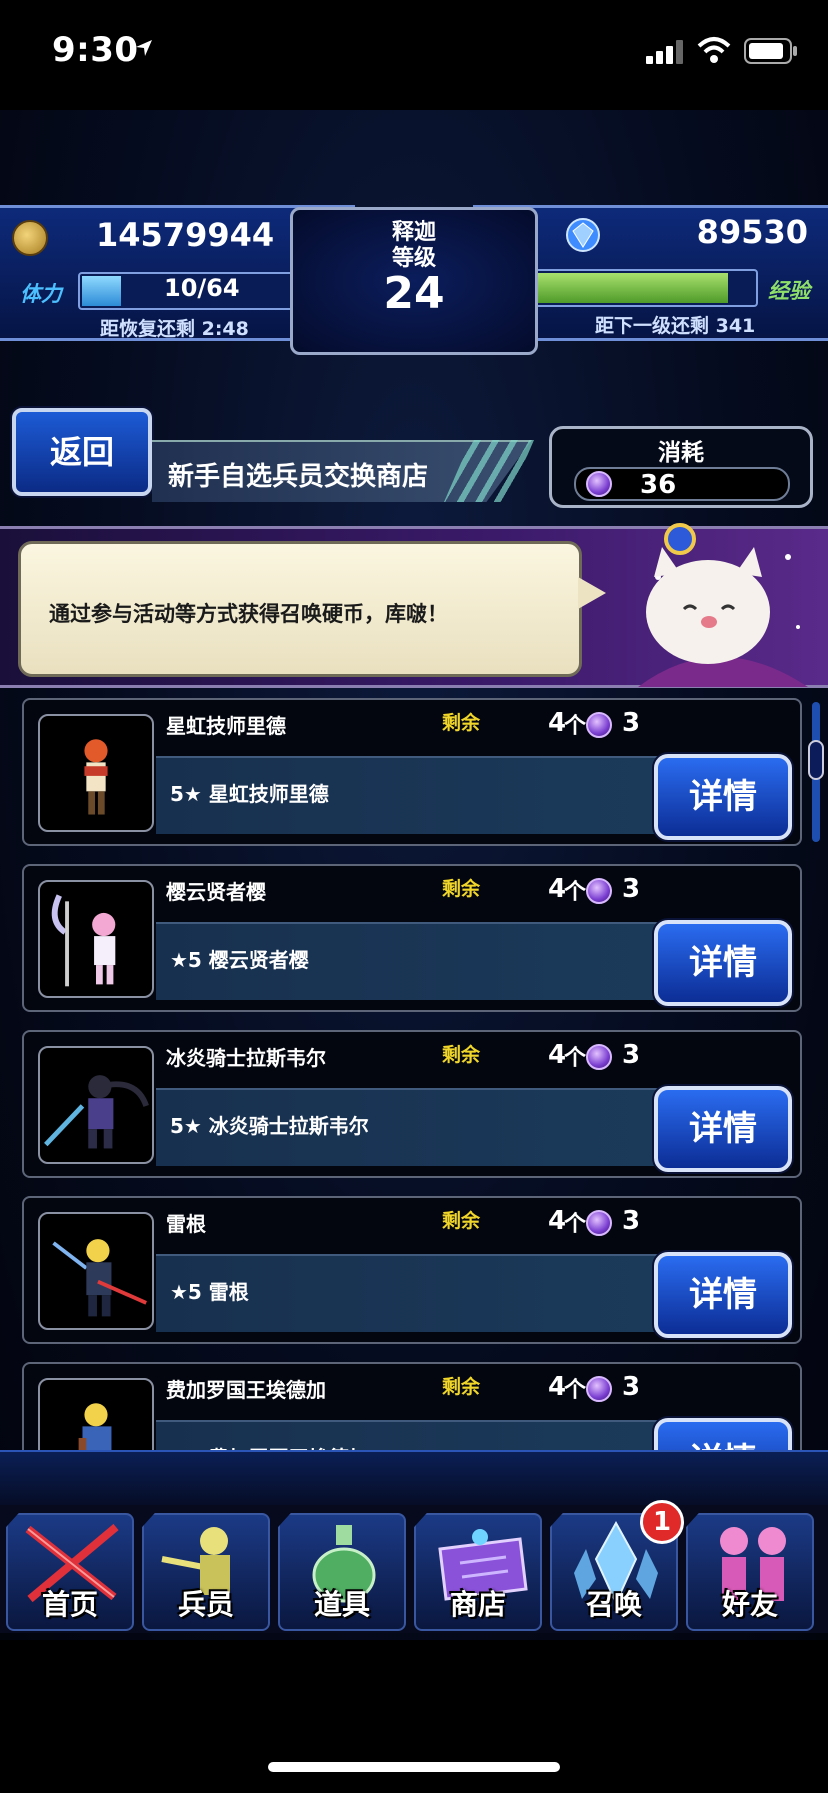 Image resolution: width=828 pixels, height=1793 pixels. Describe the element at coordinates (246, 1390) in the screenshot. I see `item-name: 费加罗国王埃德加` at that location.